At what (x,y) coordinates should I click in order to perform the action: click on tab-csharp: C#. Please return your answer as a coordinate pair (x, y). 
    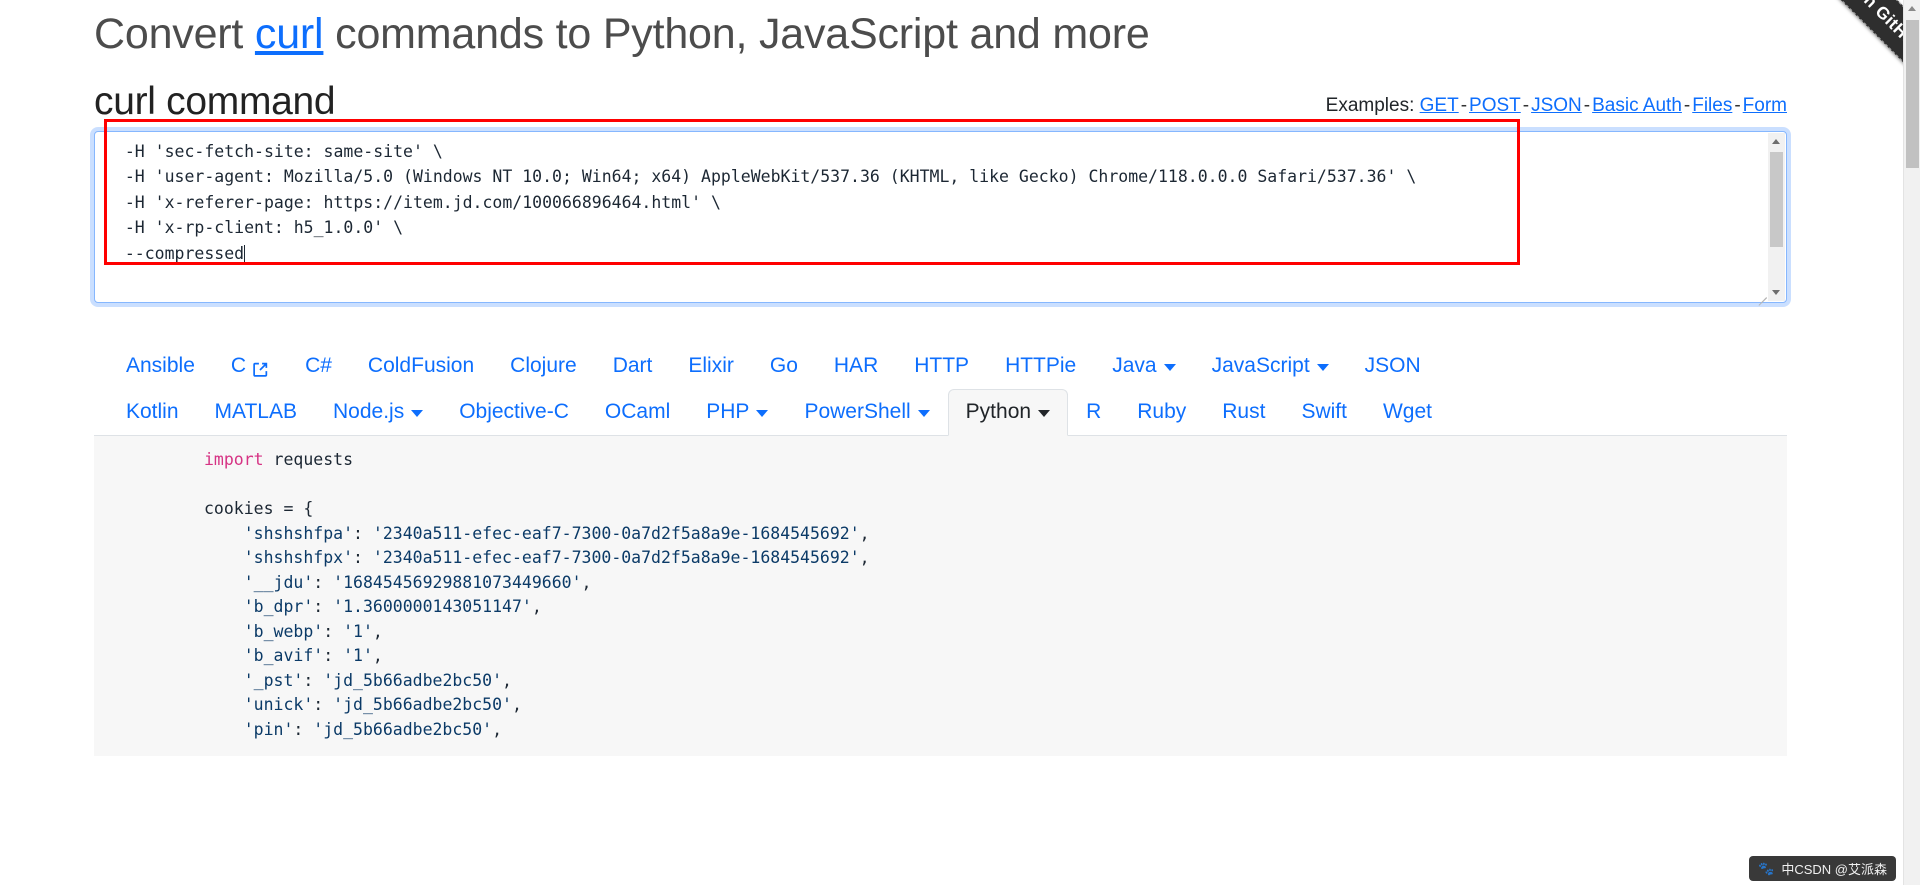
    Looking at the image, I should click on (318, 366).